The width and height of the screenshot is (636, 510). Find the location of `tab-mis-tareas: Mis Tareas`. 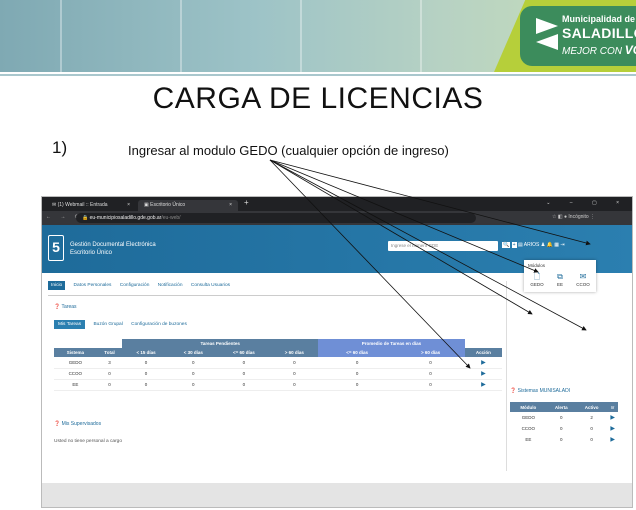

tab-mis-tareas: Mis Tareas is located at coordinates (70, 324).